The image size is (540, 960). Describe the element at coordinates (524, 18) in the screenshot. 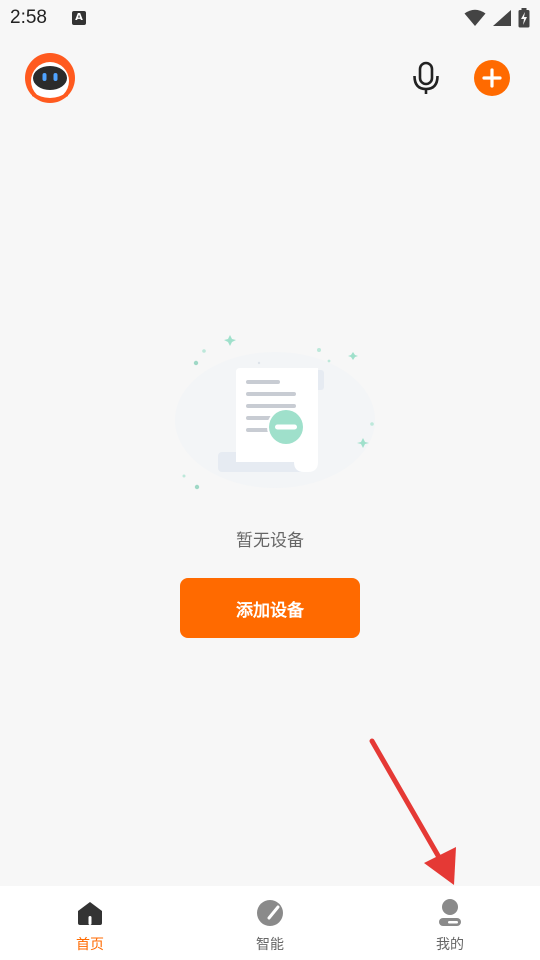

I see `battery-charging-icon` at that location.